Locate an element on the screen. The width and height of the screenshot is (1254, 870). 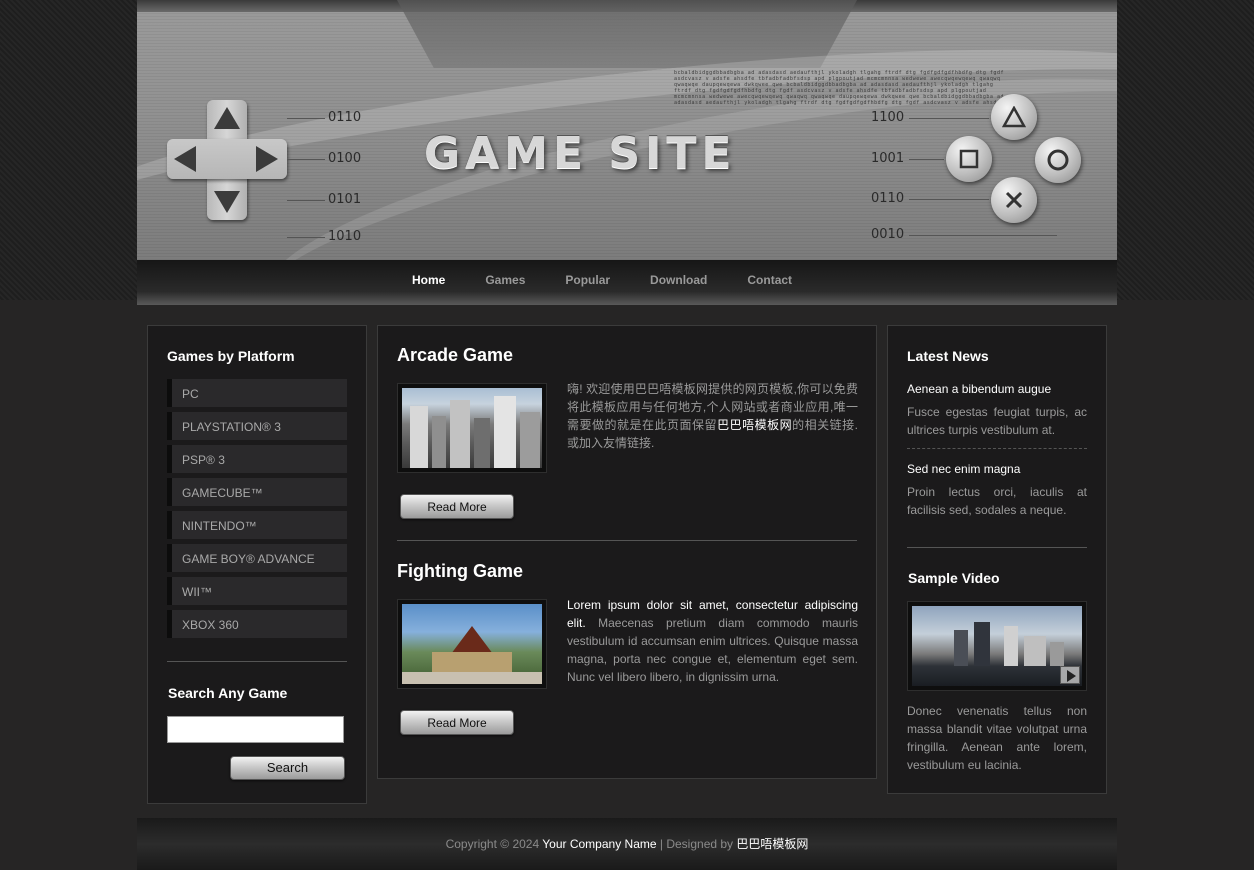
footer-designer-link: 巴巴唔模板网 is located at coordinates (772, 844).